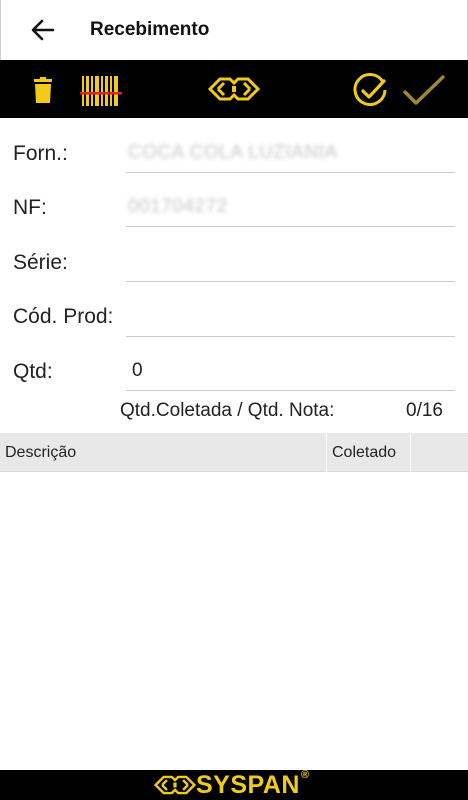 Image resolution: width=468 pixels, height=800 pixels. I want to click on barcode-scan-icon, so click(101, 91).